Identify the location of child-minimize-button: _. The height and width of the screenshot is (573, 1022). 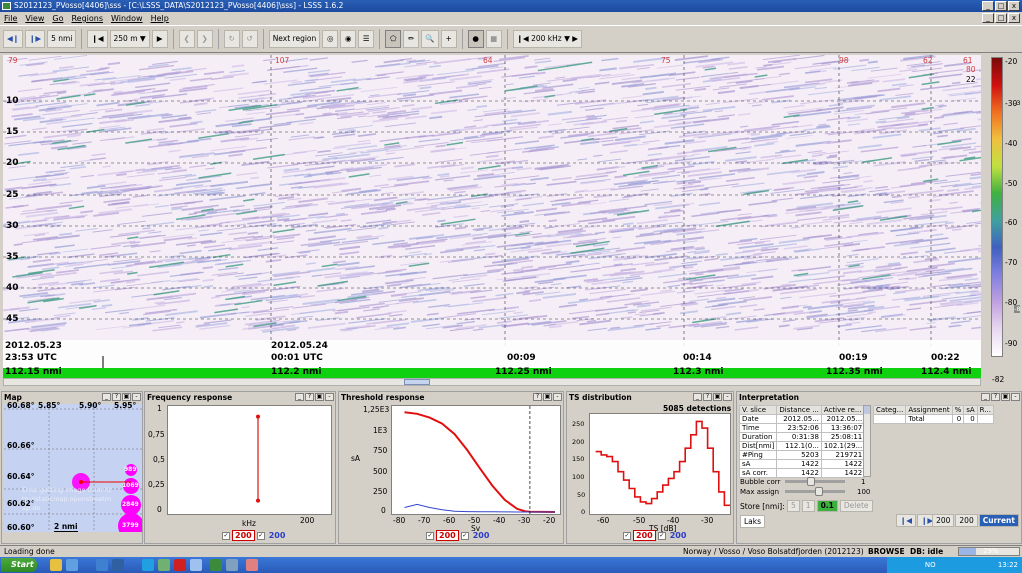
(988, 18).